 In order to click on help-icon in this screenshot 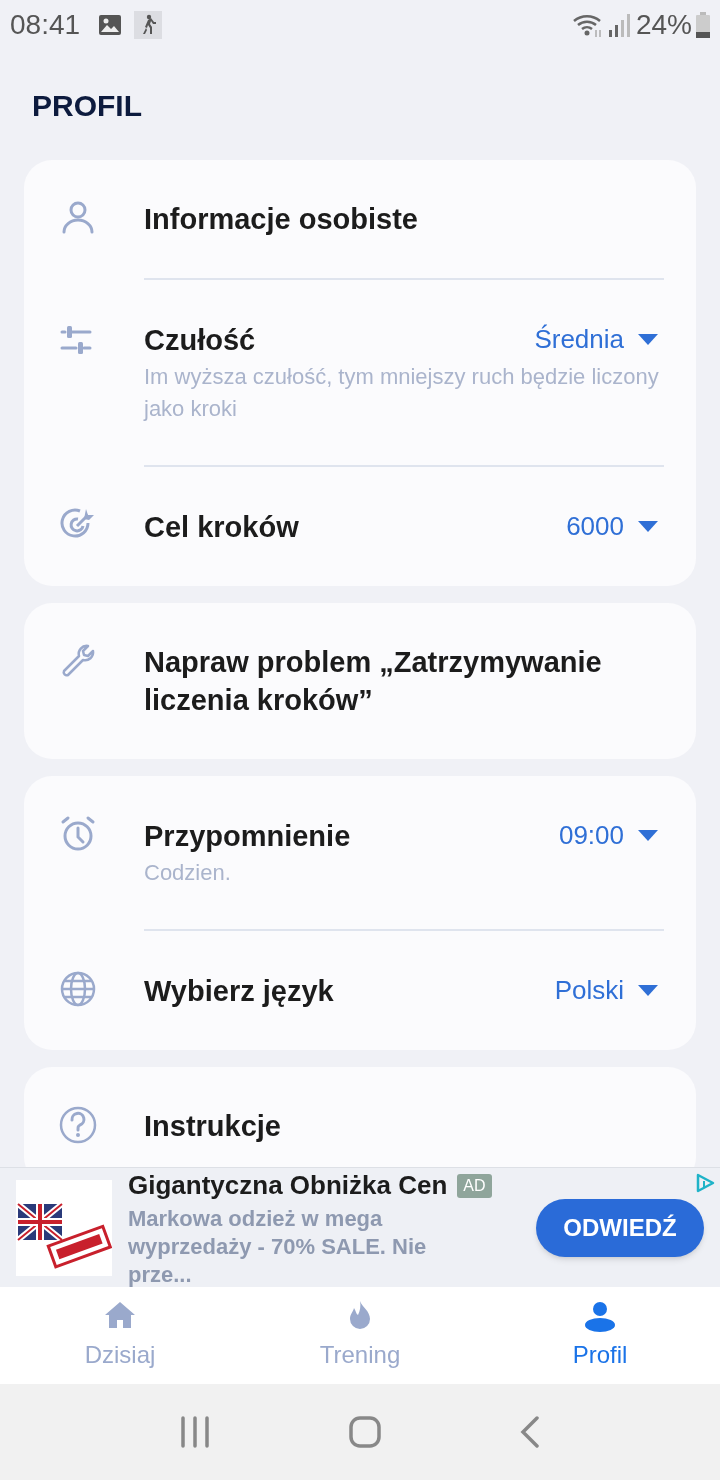, I will do `click(78, 1125)`.